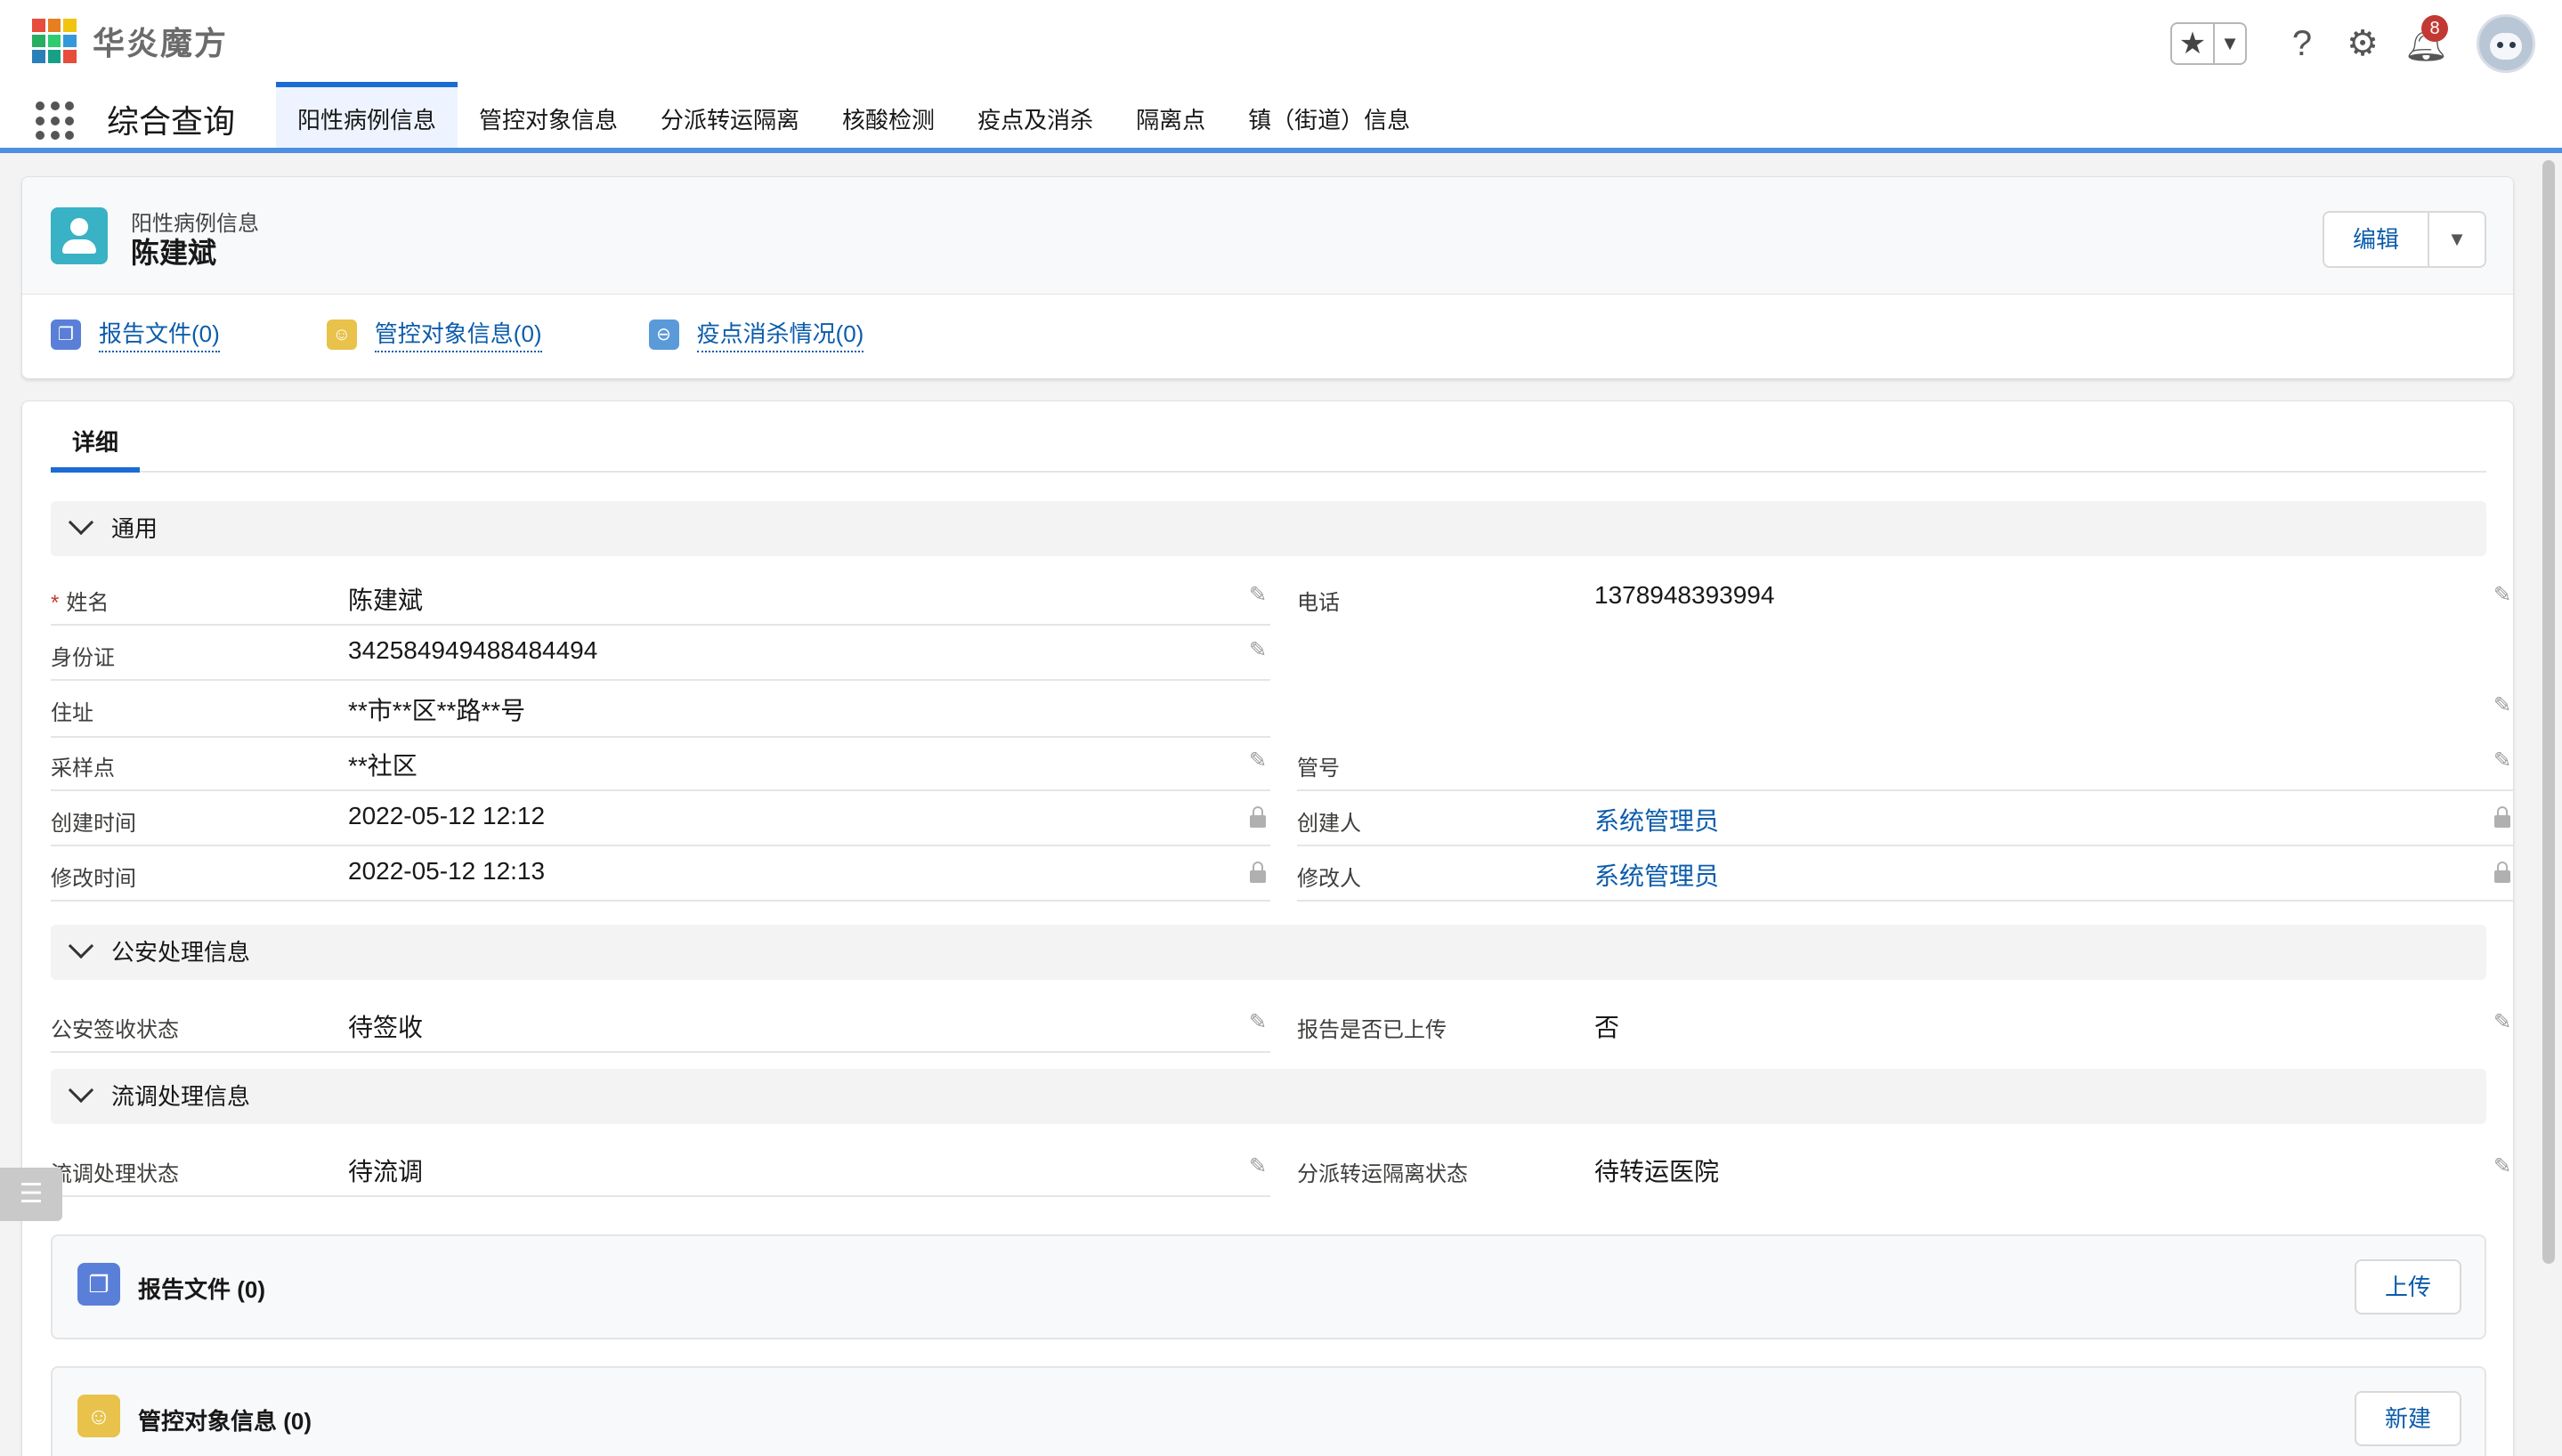 This screenshot has height=1456, width=2562. What do you see at coordinates (1268, 528) in the screenshot?
I see `section-general-header: 通用` at bounding box center [1268, 528].